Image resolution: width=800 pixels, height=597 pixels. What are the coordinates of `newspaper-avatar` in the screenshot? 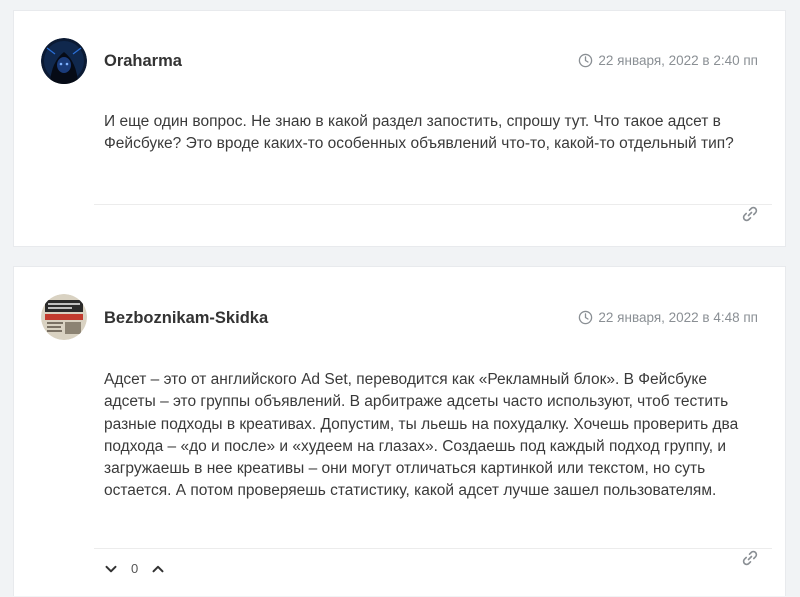 It's located at (64, 317).